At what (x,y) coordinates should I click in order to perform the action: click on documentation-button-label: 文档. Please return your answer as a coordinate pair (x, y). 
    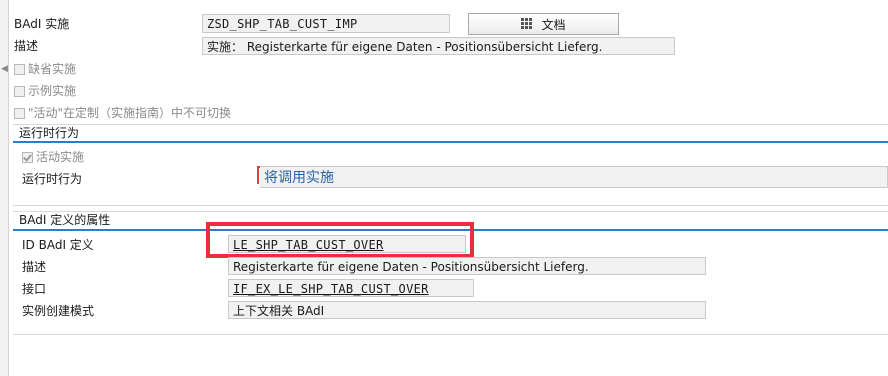
    Looking at the image, I should click on (553, 24).